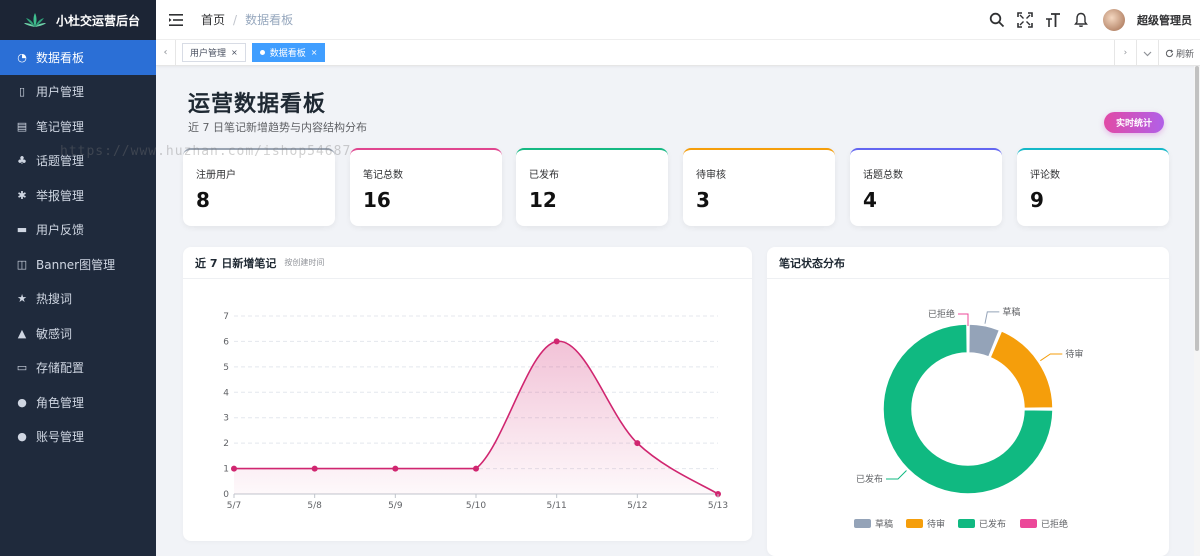 The width and height of the screenshot is (1200, 556). What do you see at coordinates (1184, 54) in the screenshot?
I see `refresh-label: 刷新` at bounding box center [1184, 54].